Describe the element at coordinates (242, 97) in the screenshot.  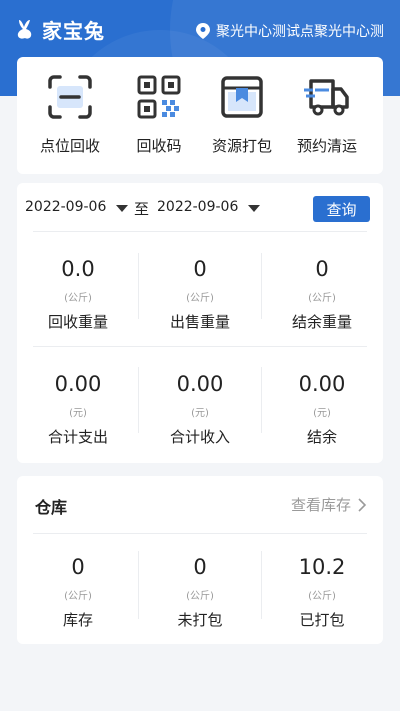
I see `package-icon` at that location.